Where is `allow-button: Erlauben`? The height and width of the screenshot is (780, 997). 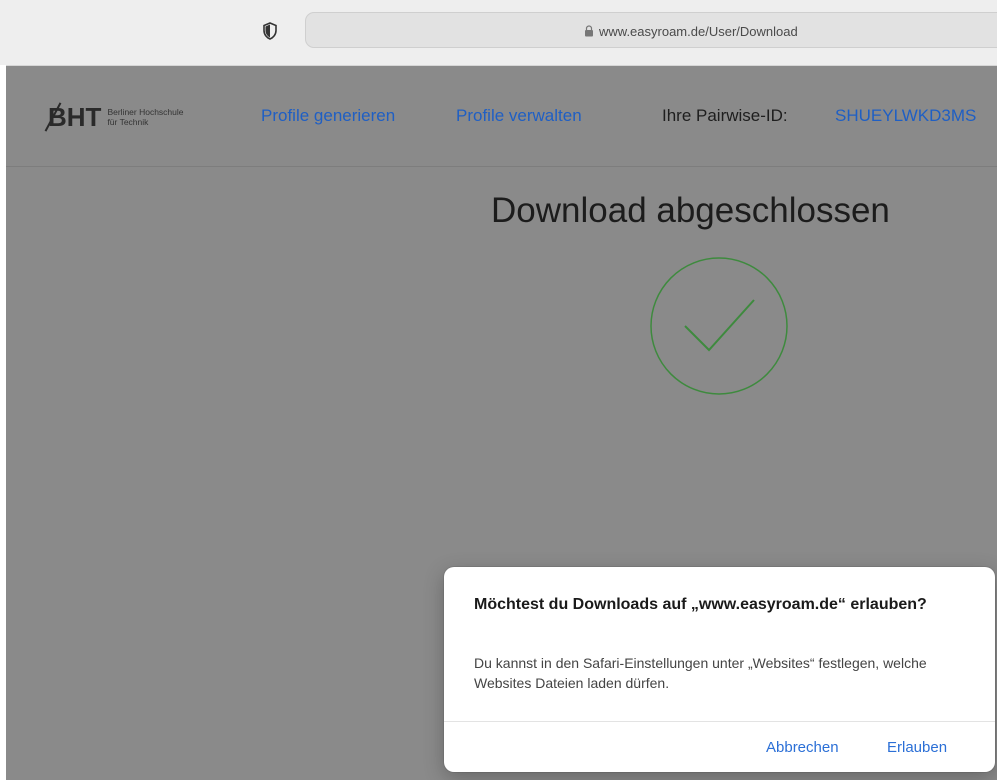
allow-button: Erlauben is located at coordinates (917, 747).